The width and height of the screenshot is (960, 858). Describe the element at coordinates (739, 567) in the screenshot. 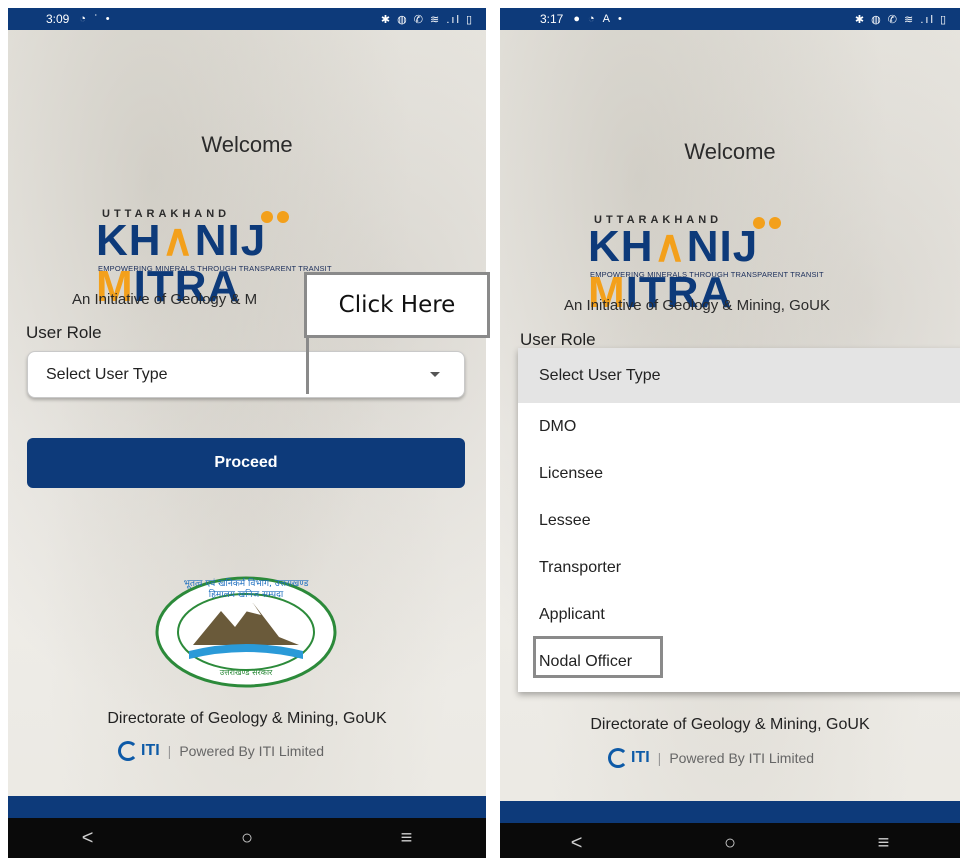

I see `dropdown-option-transporter: Transporter` at that location.